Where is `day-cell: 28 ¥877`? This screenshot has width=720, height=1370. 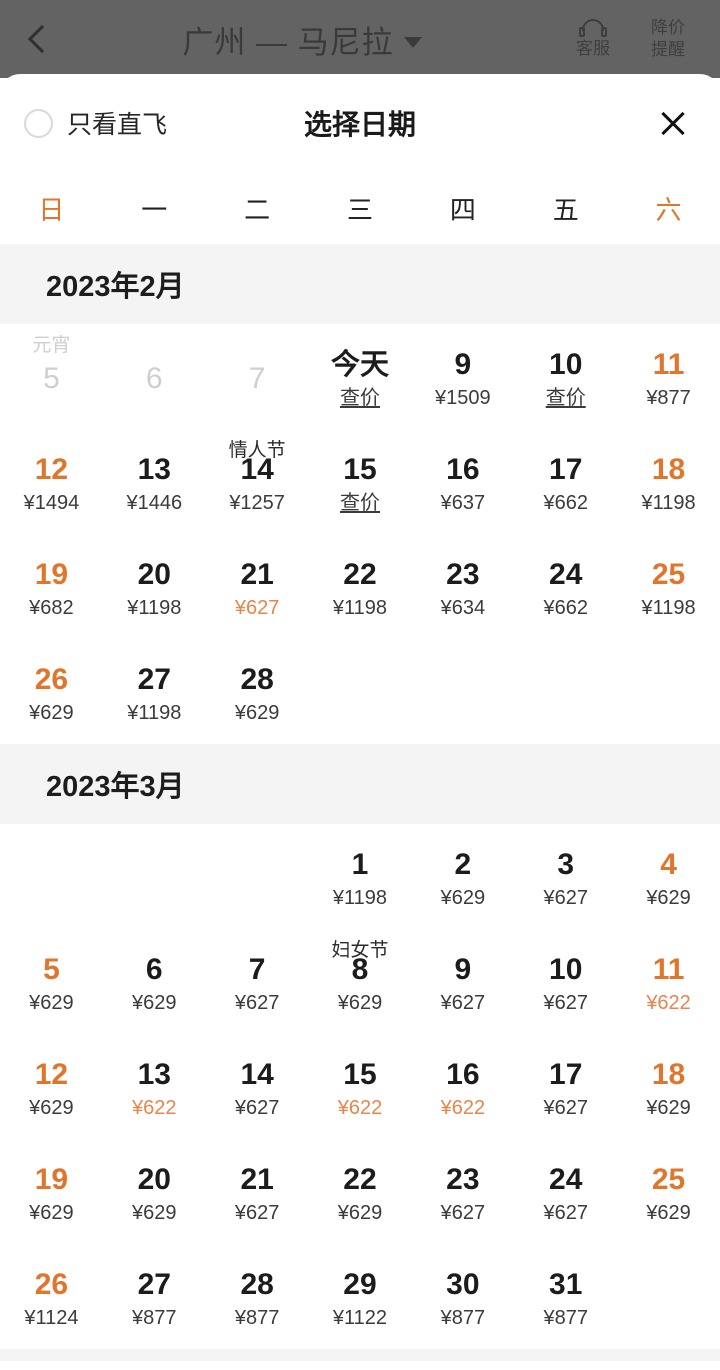 day-cell: 28 ¥877 is located at coordinates (257, 1296).